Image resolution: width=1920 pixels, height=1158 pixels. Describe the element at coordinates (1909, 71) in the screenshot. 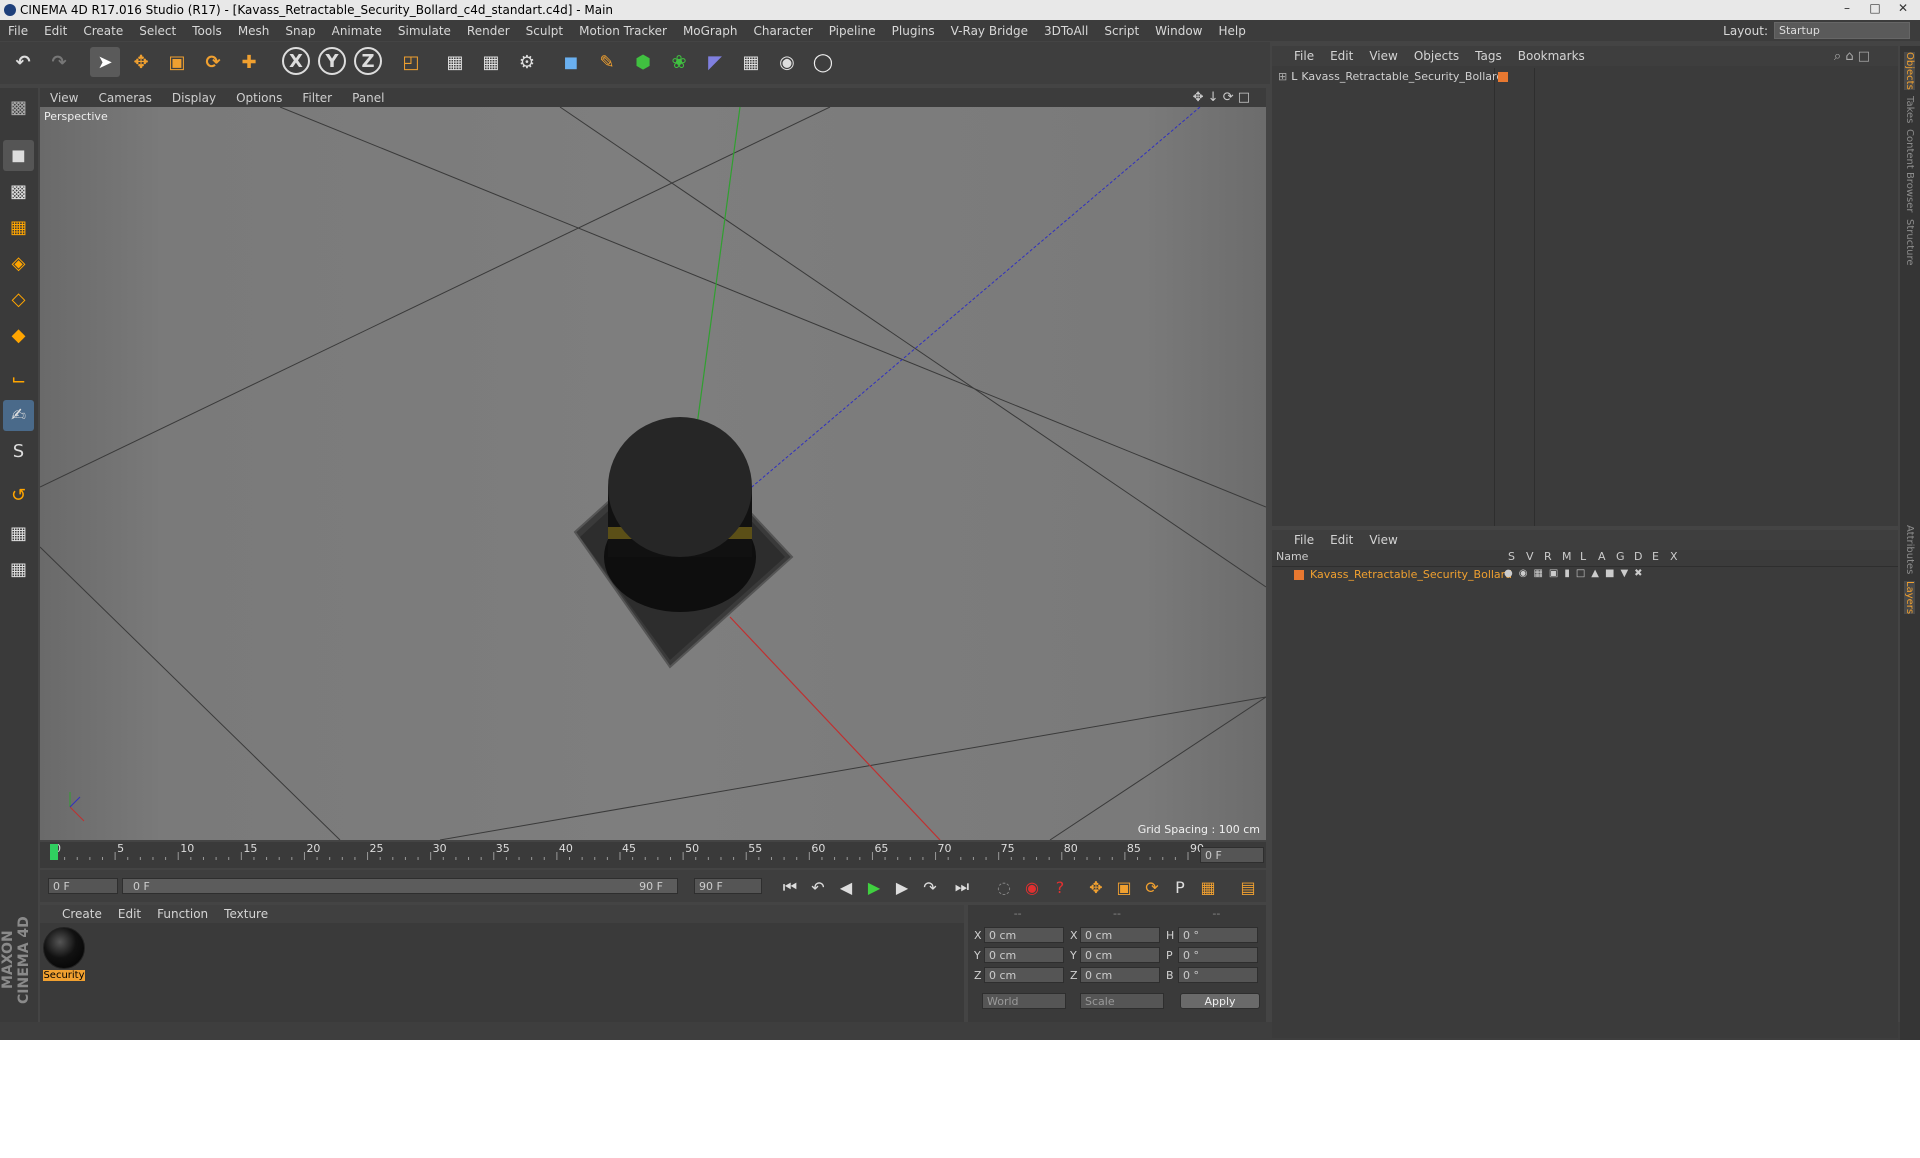

I see `tab-objects: Objects` at that location.